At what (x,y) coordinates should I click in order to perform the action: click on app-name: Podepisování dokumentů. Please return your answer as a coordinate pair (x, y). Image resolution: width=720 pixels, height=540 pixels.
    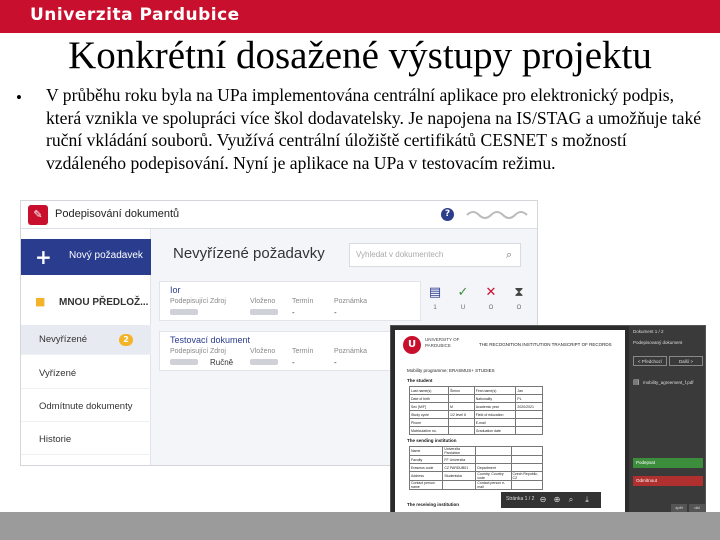
    Looking at the image, I should click on (117, 214).